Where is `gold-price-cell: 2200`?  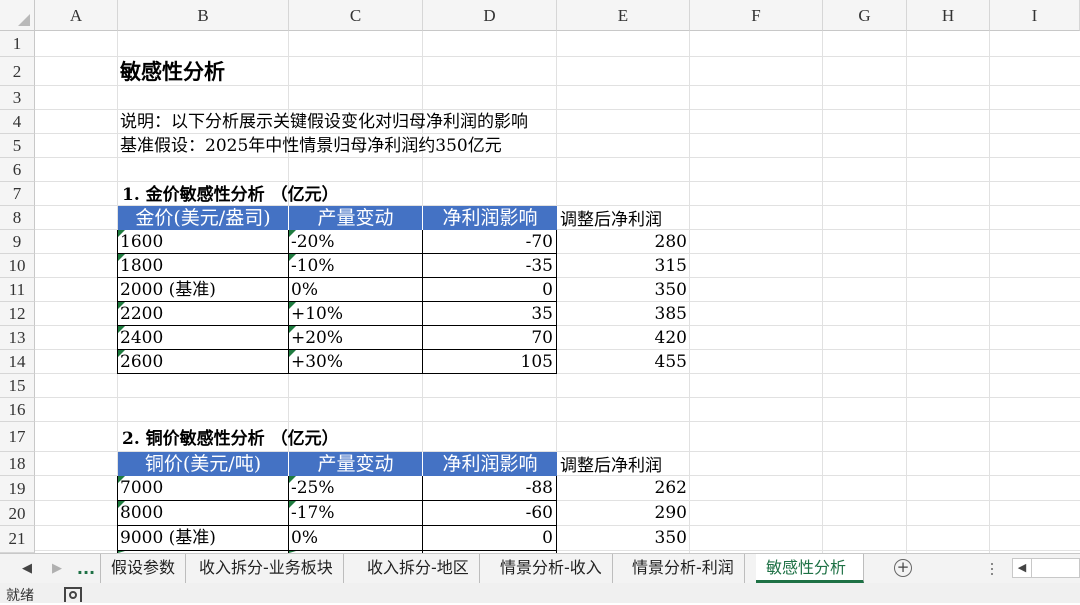 gold-price-cell: 2200 is located at coordinates (203, 314).